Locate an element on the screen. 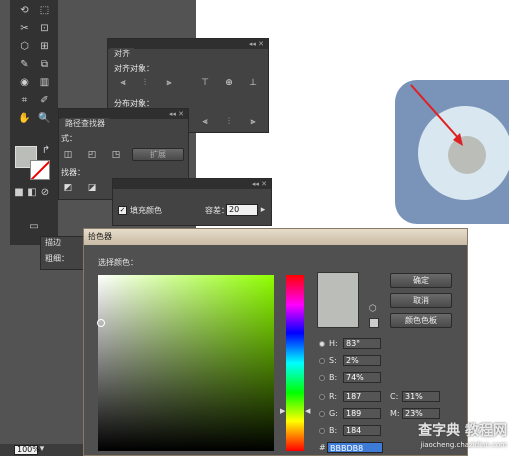 This screenshot has height=456, width=509. zoom-dropdown-icon: ▾ is located at coordinates (42, 449).